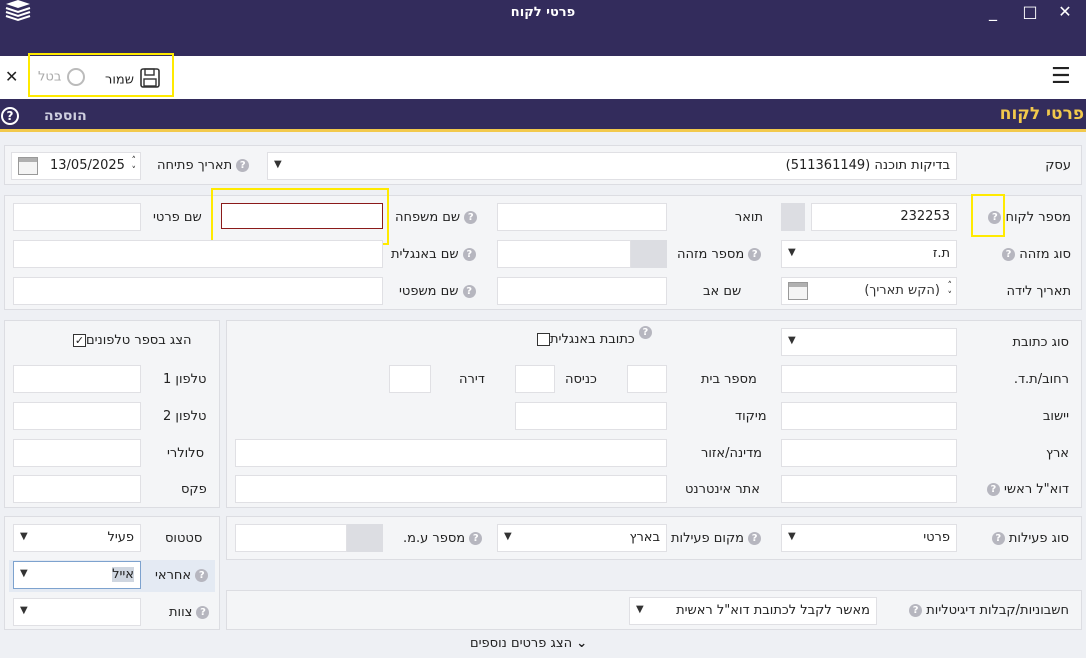  What do you see at coordinates (869, 342) in the screenshot?
I see `address-type-select: ▼` at bounding box center [869, 342].